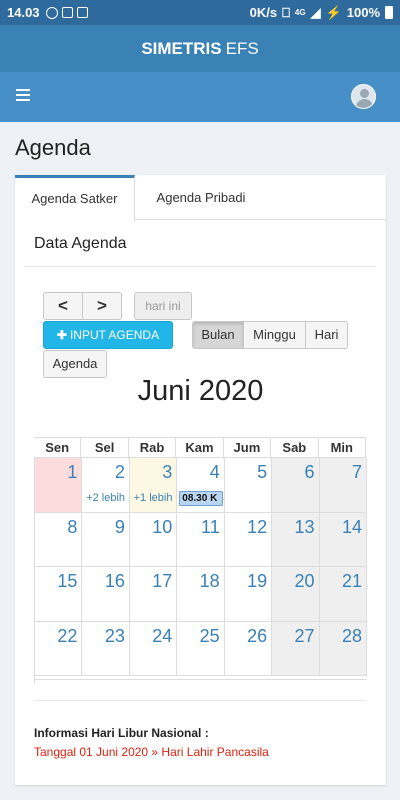 The width and height of the screenshot is (400, 800). Describe the element at coordinates (343, 485) in the screenshot. I see `calendar-day-cell: 7` at that location.